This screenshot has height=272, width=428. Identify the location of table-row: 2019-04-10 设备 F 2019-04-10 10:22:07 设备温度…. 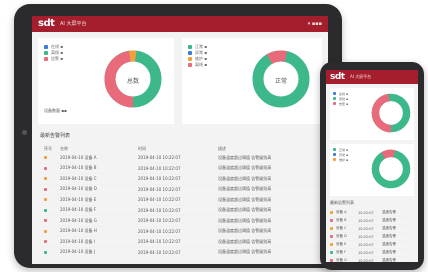
(181, 211).